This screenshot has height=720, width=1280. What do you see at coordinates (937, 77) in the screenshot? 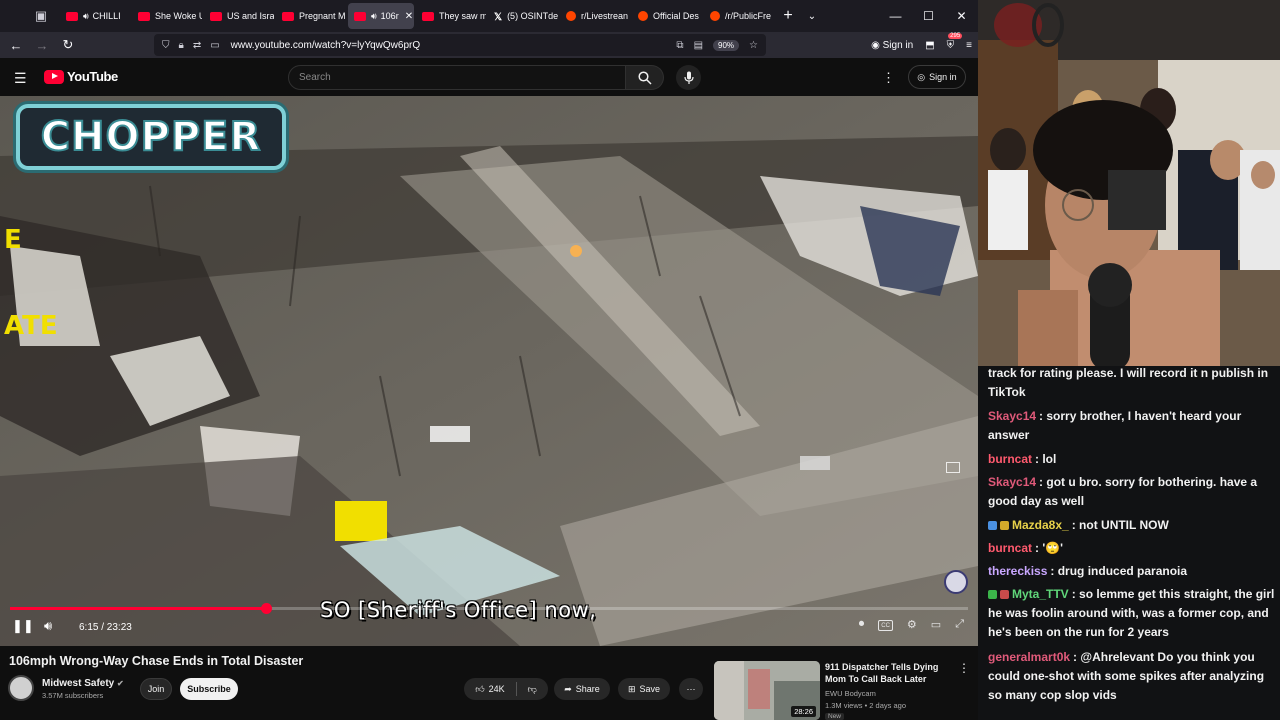
I see `youtube-signin-button: ◎ Sign in` at bounding box center [937, 77].